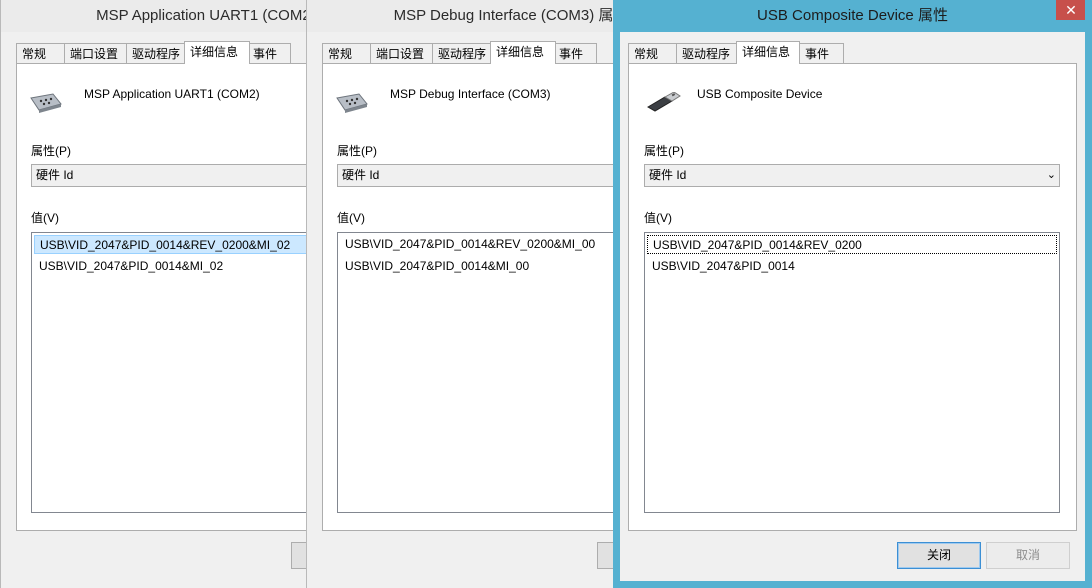 The width and height of the screenshot is (1092, 588). I want to click on close-button: ✕, so click(1070, 10).